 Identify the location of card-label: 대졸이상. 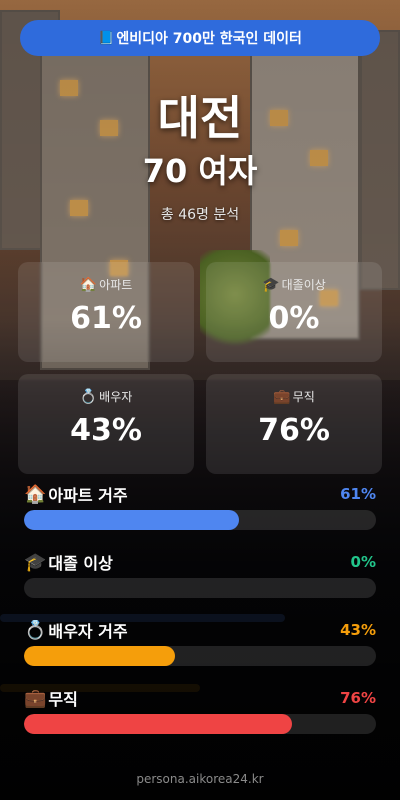
(303, 285).